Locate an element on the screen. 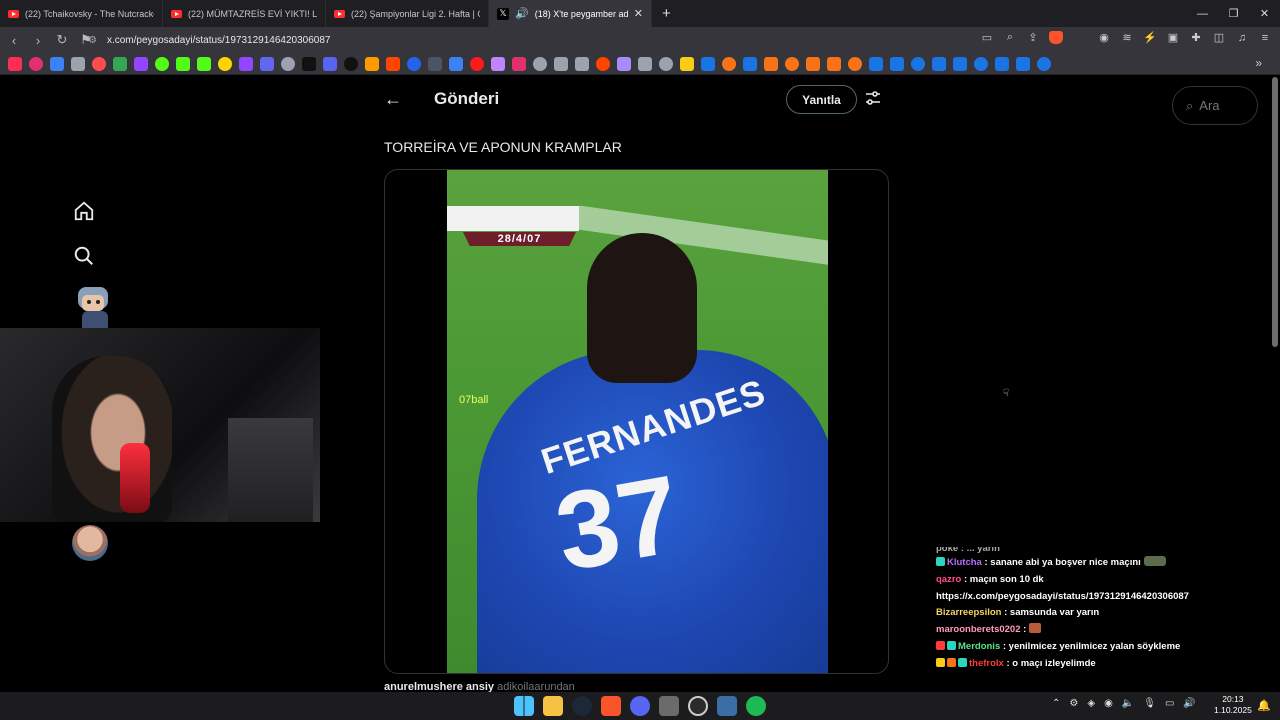  tab-4-active: 𝕏 🔊 (18) X'te peygamber adayı no ✕ is located at coordinates (570, 13).